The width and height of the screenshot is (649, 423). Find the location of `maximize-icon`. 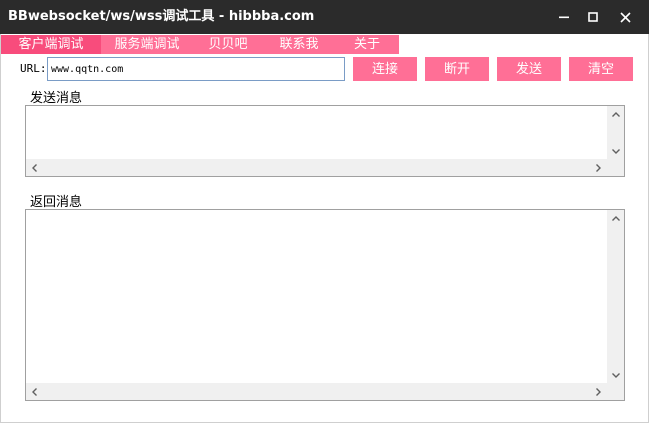

maximize-icon is located at coordinates (593, 17).